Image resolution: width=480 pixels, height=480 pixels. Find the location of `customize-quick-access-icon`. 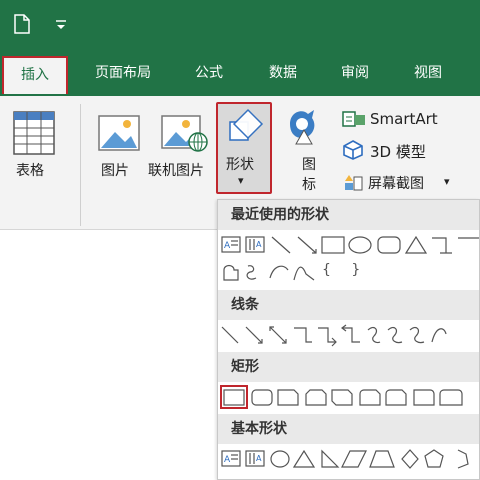

customize-quick-access-icon is located at coordinates (61, 25).